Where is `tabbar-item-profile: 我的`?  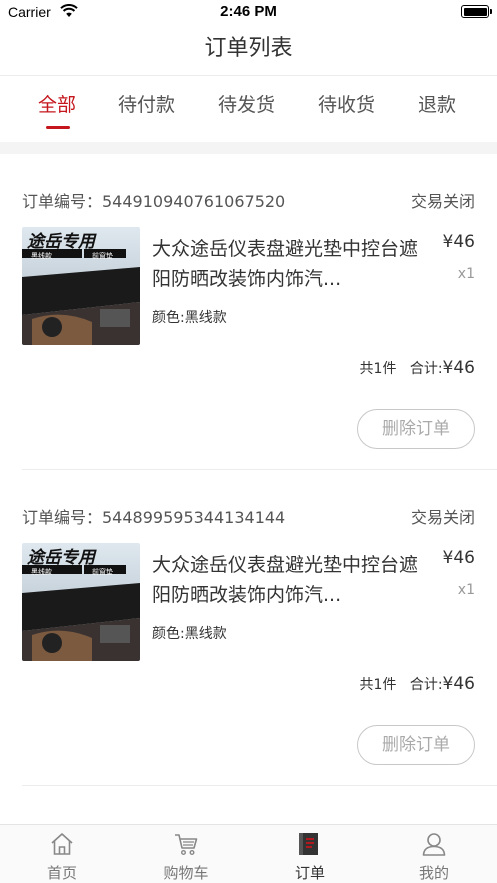
tabbar-item-profile: 我的 is located at coordinates (434, 854).